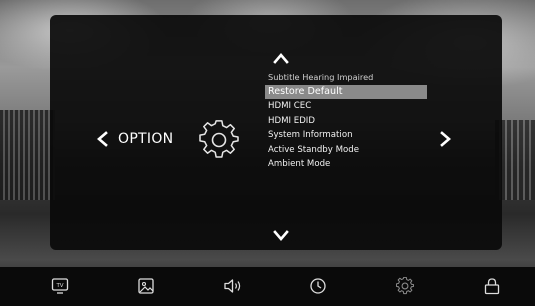 This screenshot has width=535, height=306. Describe the element at coordinates (346, 91) in the screenshot. I see `menu-item-restore-default: Restore Default` at that location.